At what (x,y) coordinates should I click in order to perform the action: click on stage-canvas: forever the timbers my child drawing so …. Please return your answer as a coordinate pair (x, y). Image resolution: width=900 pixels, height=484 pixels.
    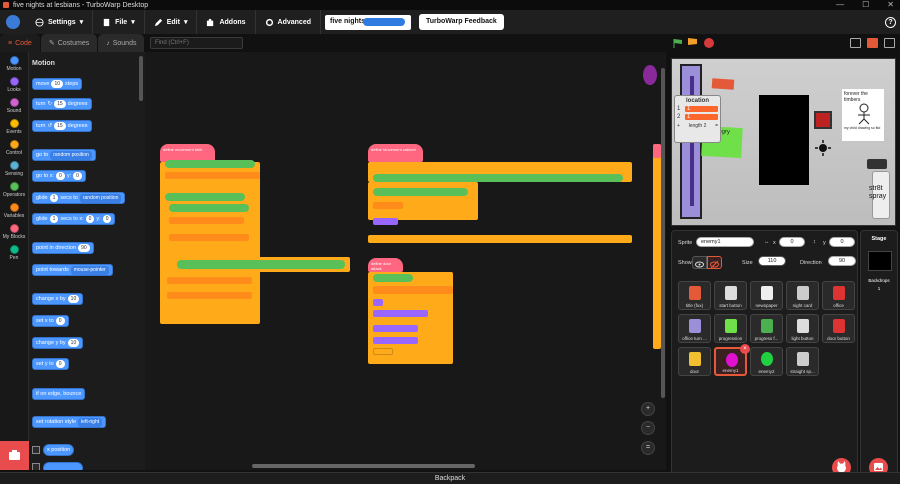
    Looking at the image, I should click on (783, 142).